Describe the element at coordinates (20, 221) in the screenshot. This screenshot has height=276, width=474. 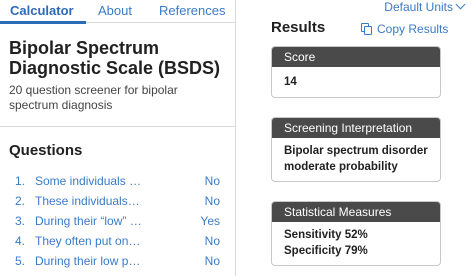
I see `question-number: 3.` at that location.